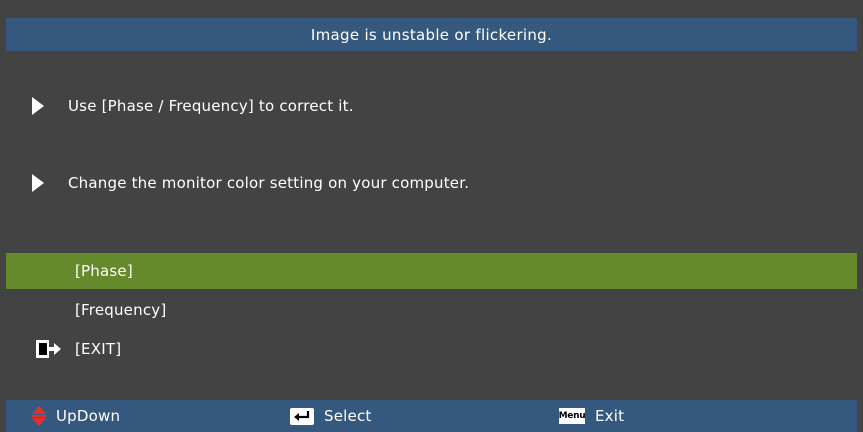 This screenshot has height=432, width=863. What do you see at coordinates (211, 106) in the screenshot?
I see `tip-text: Use [Phase / Frequency] to correct it.` at bounding box center [211, 106].